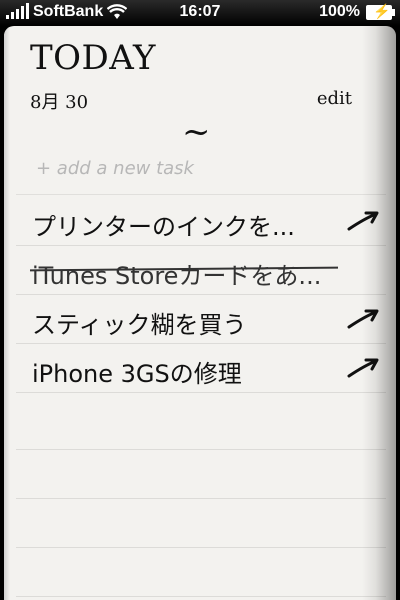  Describe the element at coordinates (200, 13) in the screenshot. I see `status-bar: SoftBank 16:07 100% ⚡` at that location.